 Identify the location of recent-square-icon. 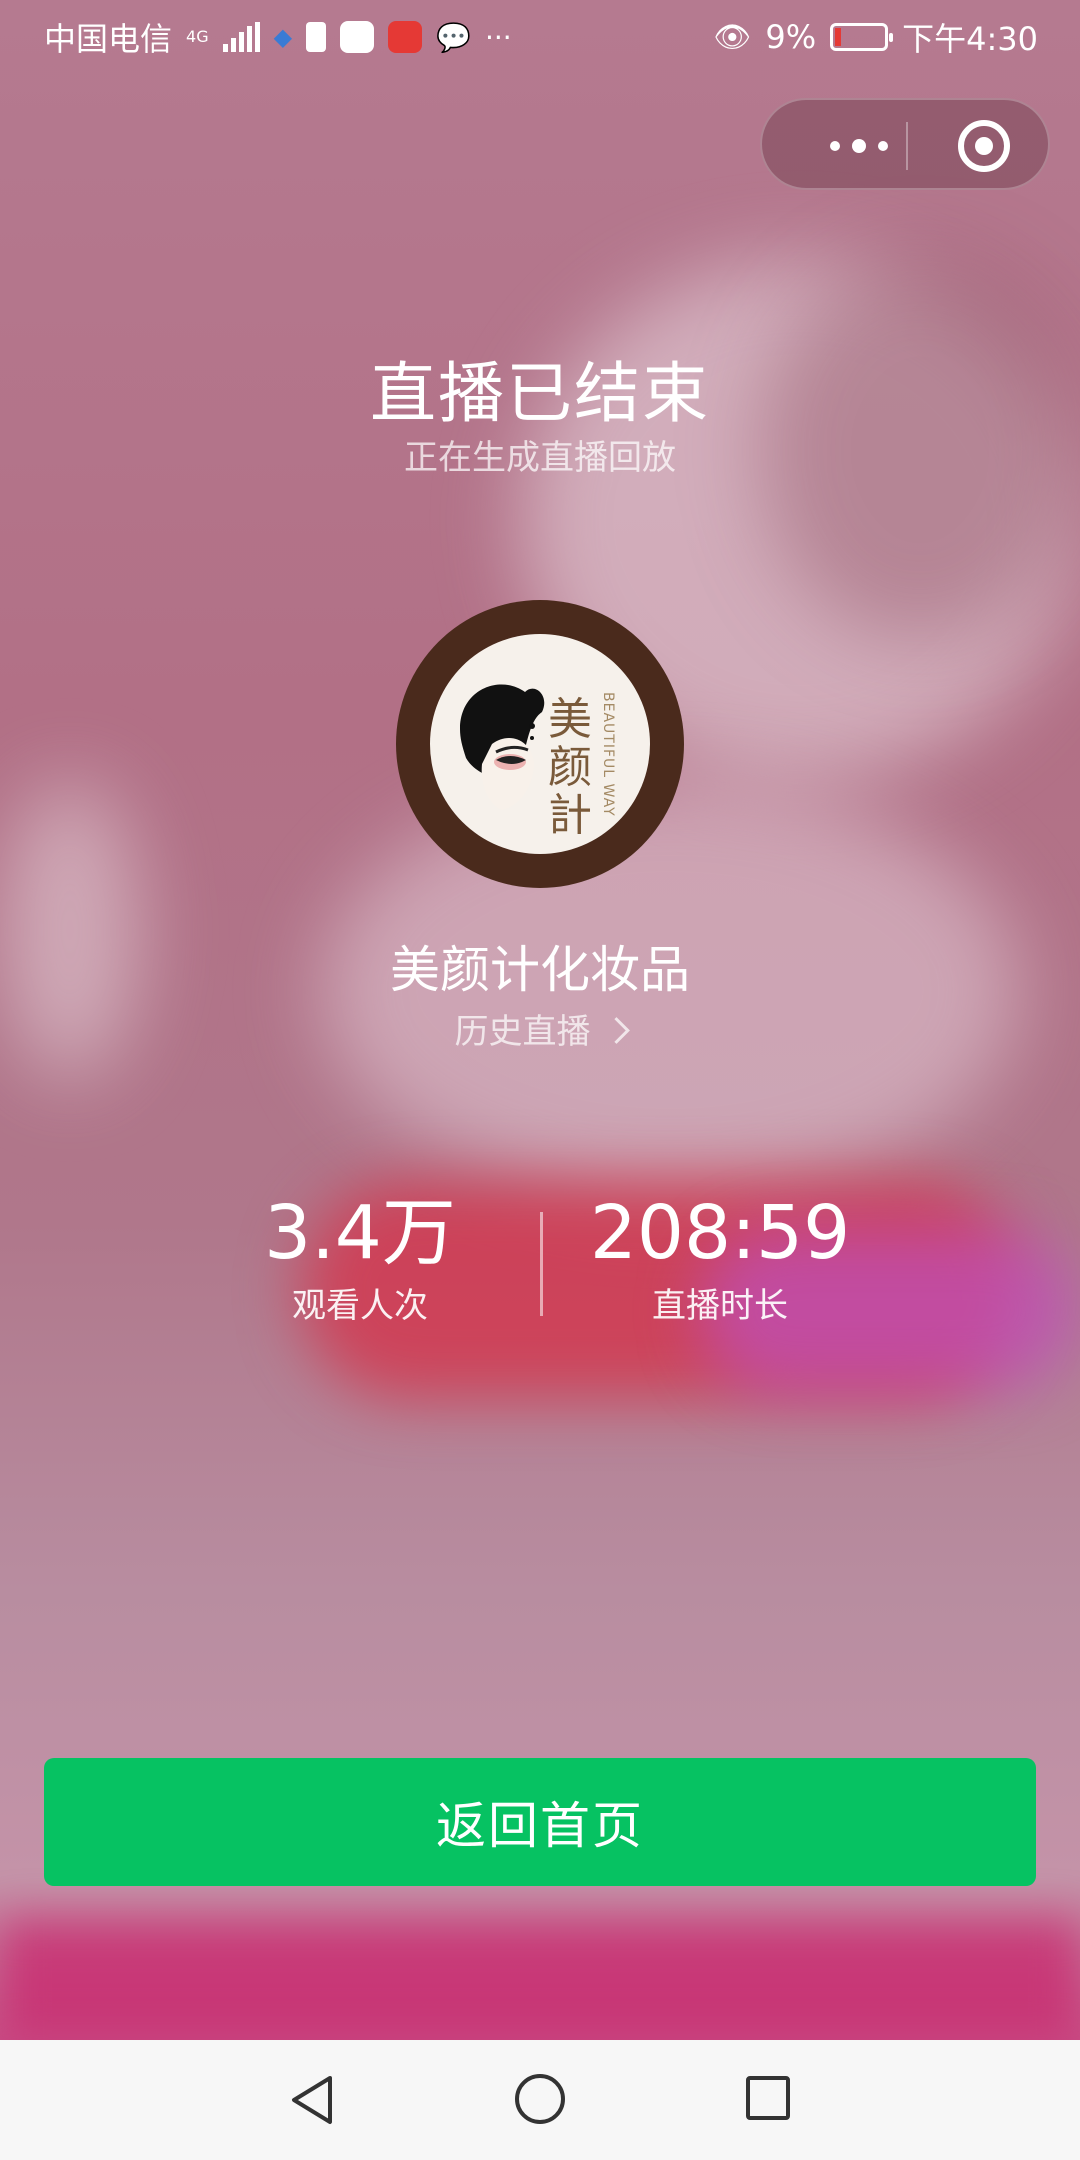
(768, 2098).